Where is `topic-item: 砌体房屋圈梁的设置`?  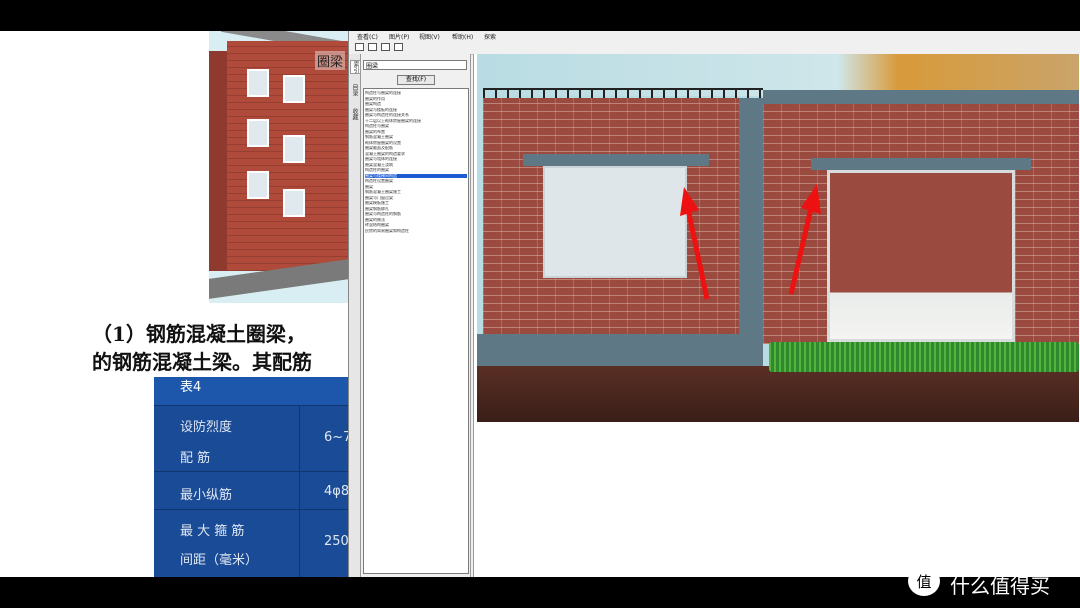
topic-item: 砌体房屋圈梁的设置 is located at coordinates (416, 143).